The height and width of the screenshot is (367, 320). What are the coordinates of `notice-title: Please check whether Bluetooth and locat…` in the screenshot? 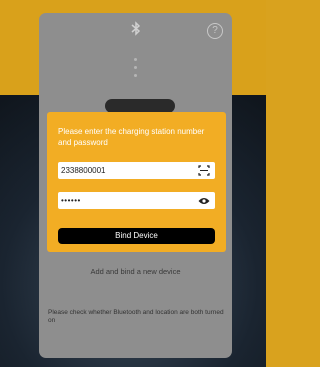 It's located at (136, 316).